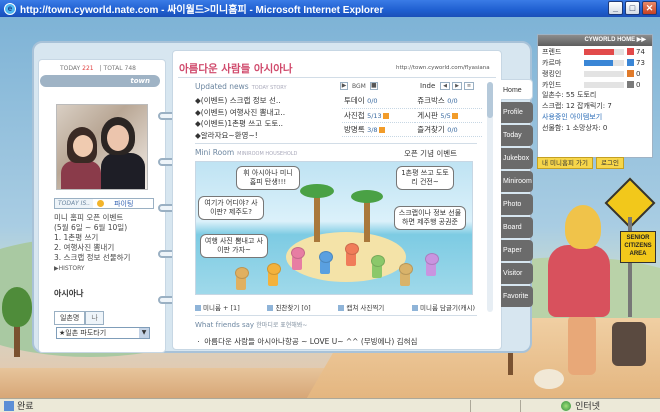 The width and height of the screenshot is (660, 412). I want to click on news-item: ◆알라자요~환영~!, so click(265, 136).